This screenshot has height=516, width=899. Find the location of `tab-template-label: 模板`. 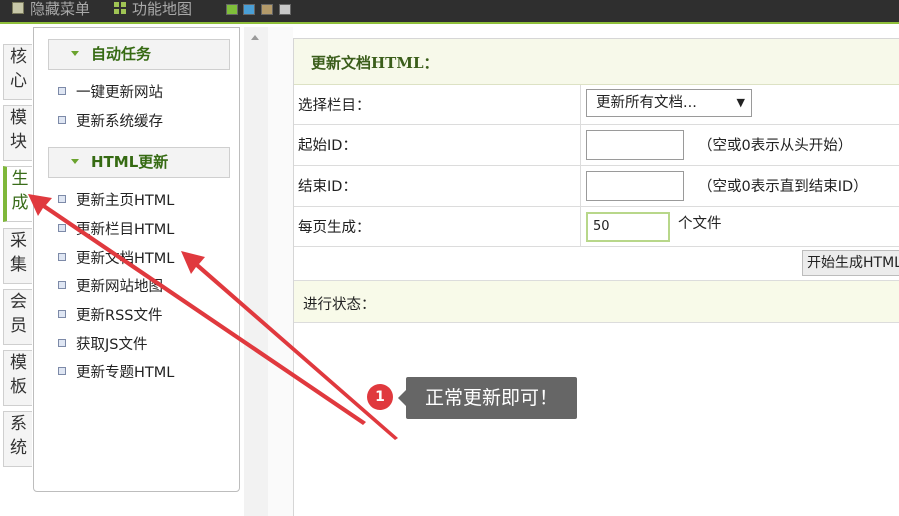

tab-template-label: 模板 is located at coordinates (18, 375).